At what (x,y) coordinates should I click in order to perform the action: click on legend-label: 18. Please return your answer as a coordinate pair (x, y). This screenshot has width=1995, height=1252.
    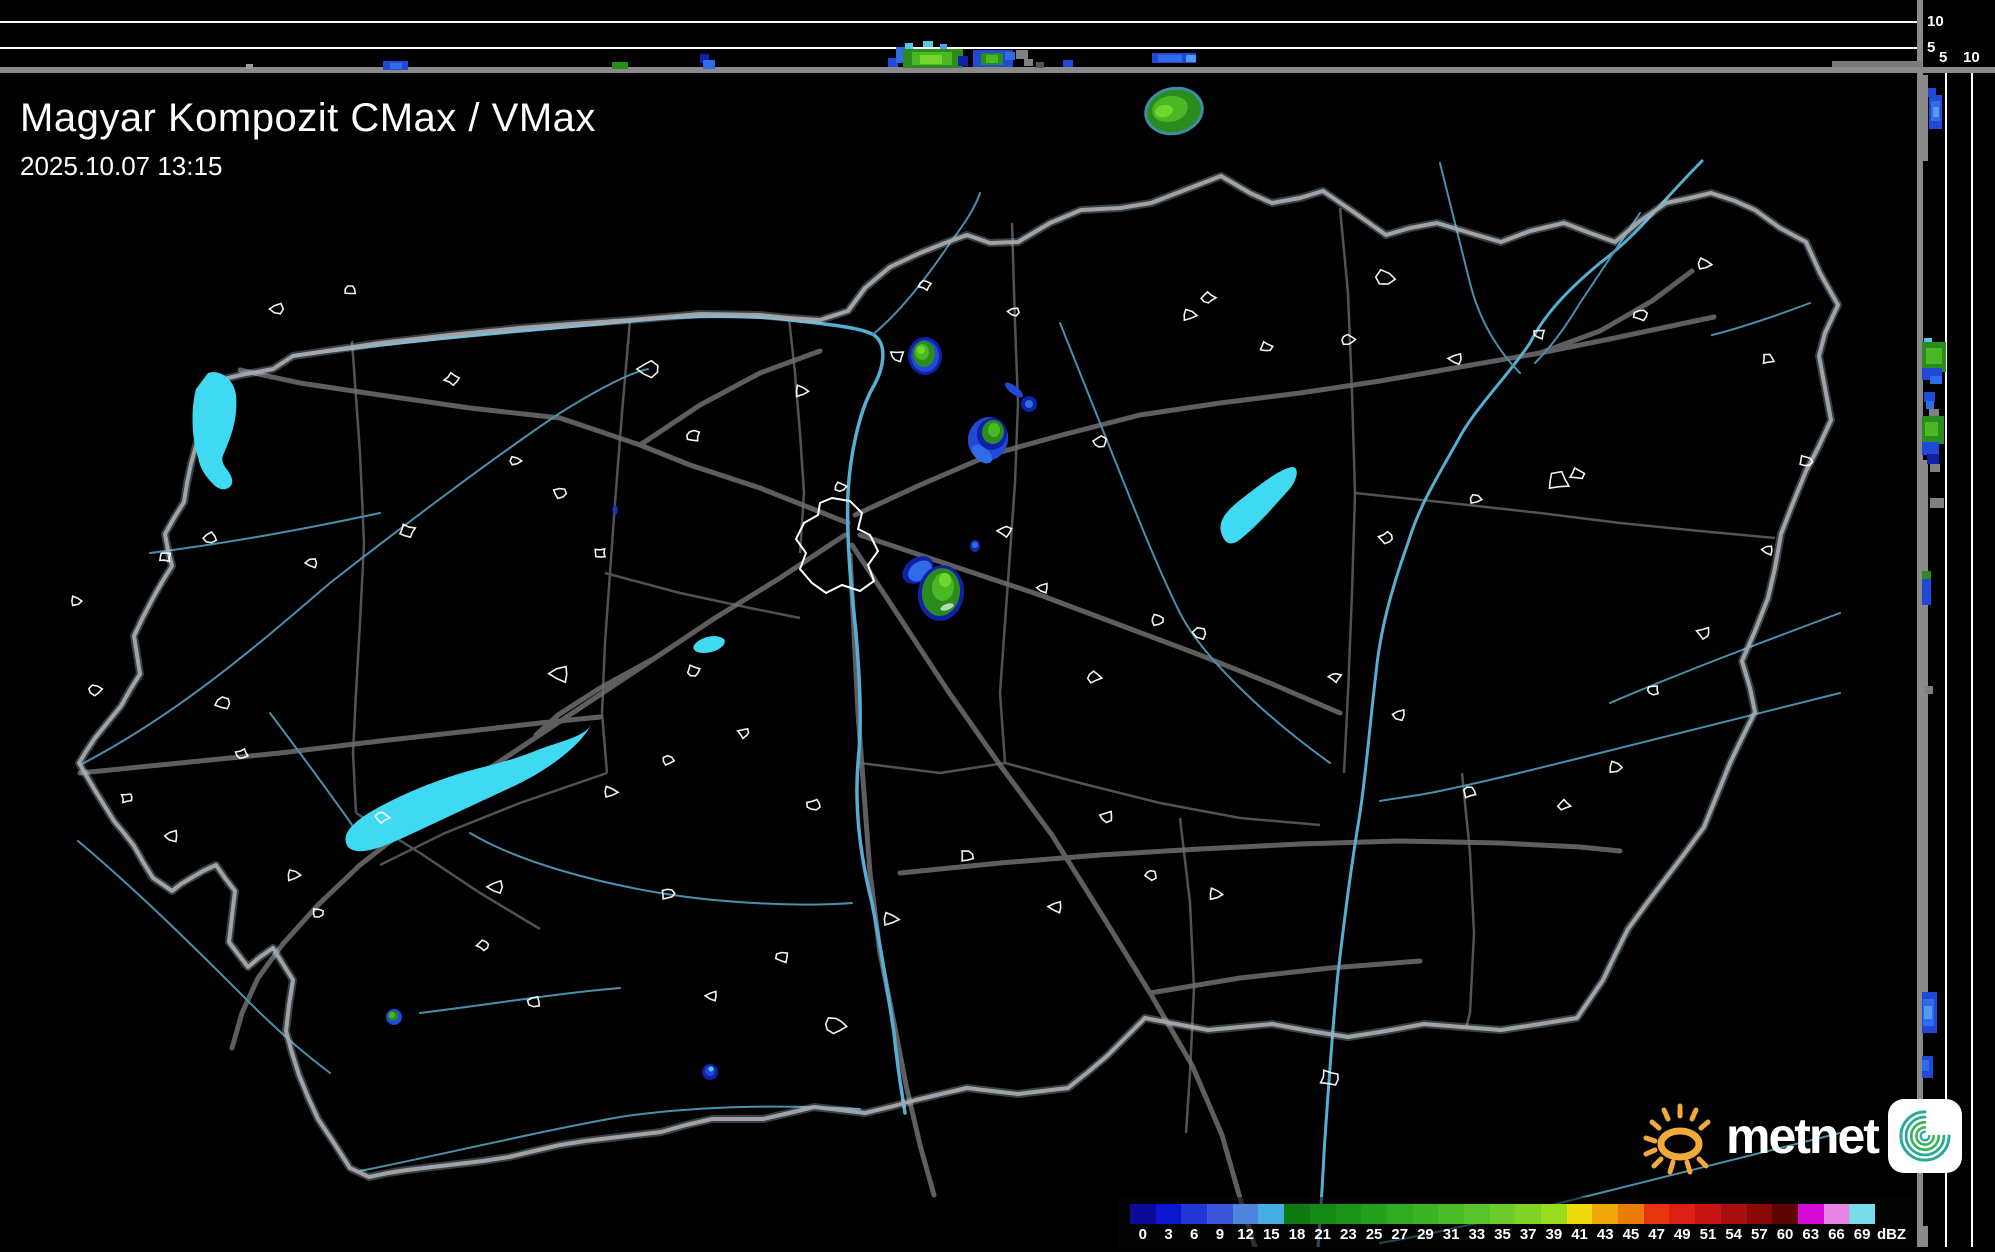
    Looking at the image, I should click on (1297, 1234).